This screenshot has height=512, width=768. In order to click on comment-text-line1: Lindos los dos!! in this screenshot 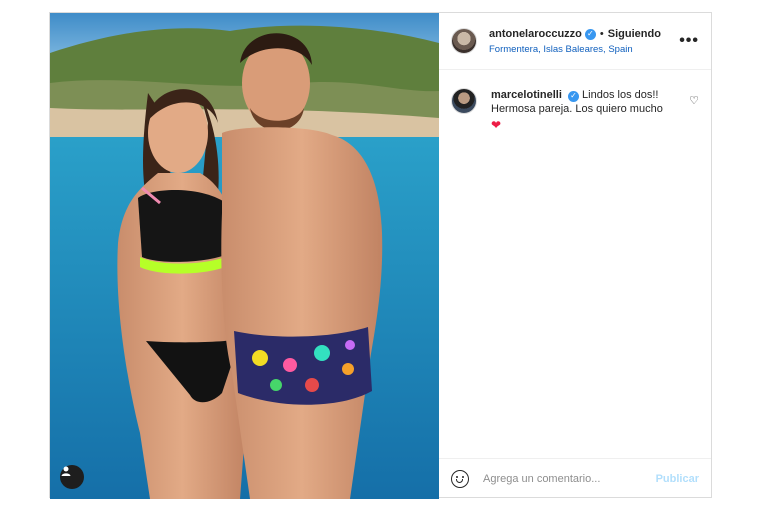, I will do `click(620, 95)`.